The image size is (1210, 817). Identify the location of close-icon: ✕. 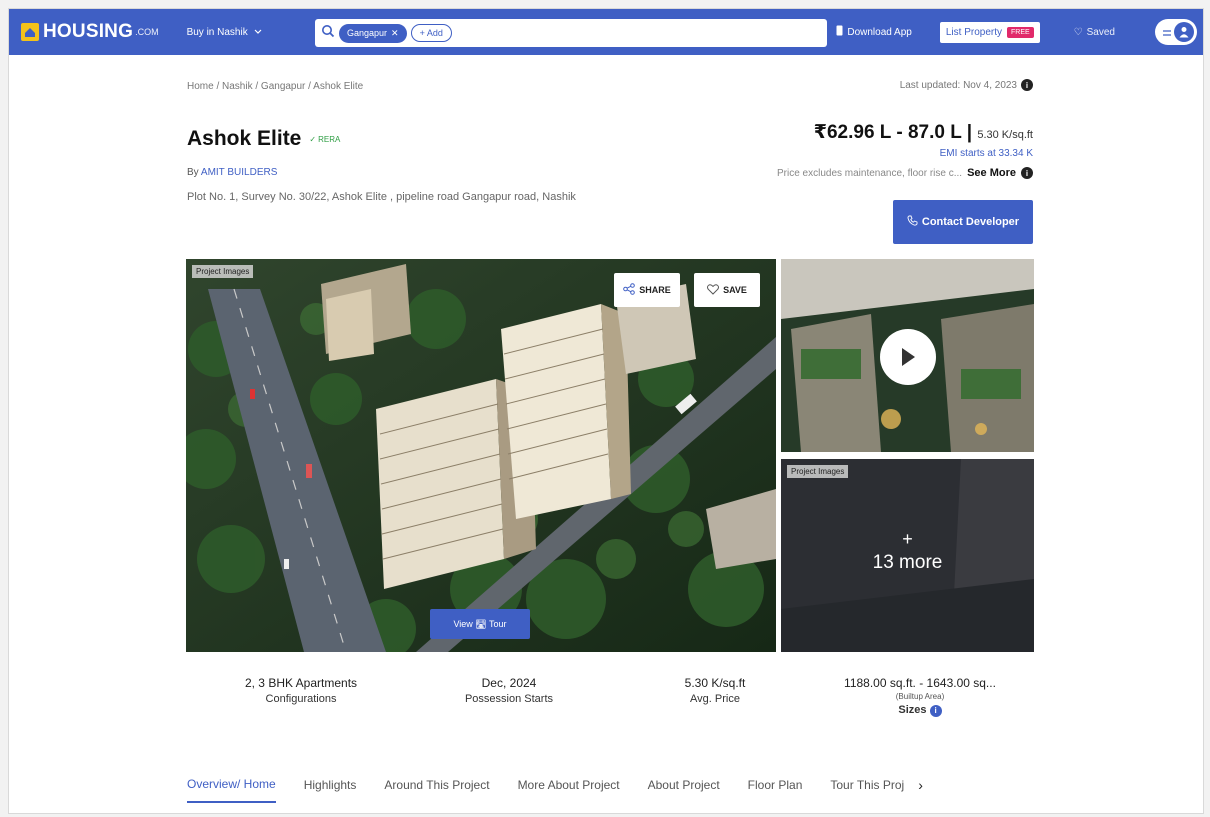
(395, 33).